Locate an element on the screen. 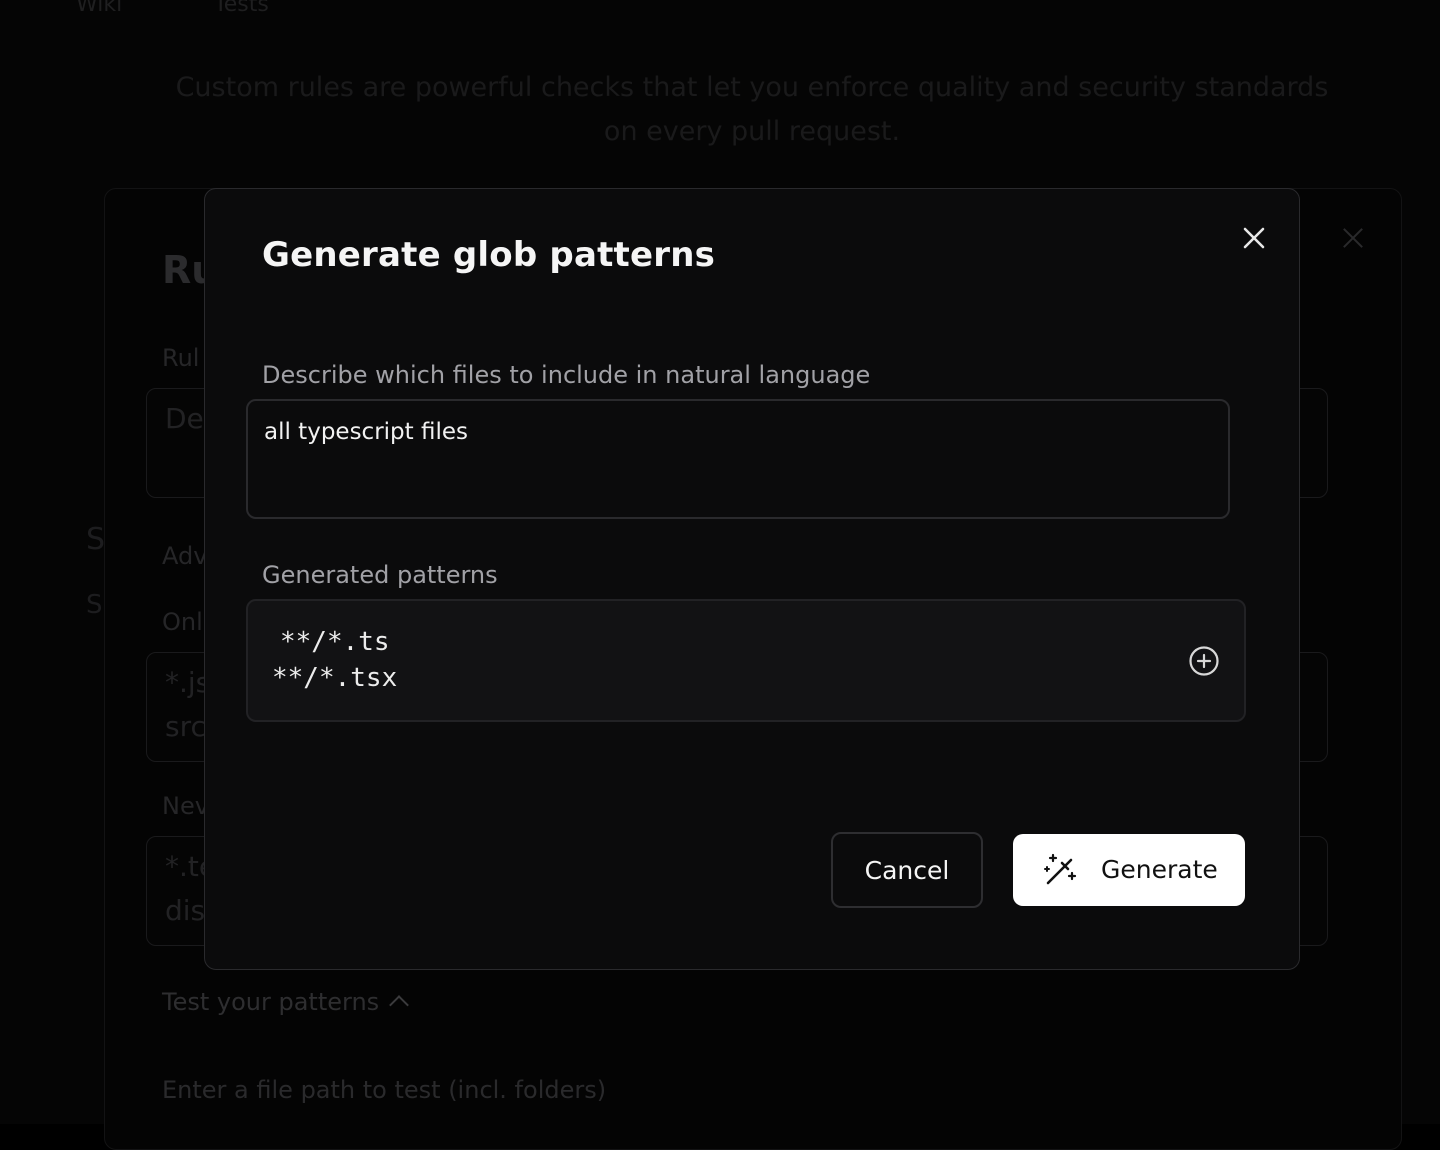 Image resolution: width=1440 pixels, height=1150 pixels. test-patterns-toggle: Test your patterns is located at coordinates (271, 1002).